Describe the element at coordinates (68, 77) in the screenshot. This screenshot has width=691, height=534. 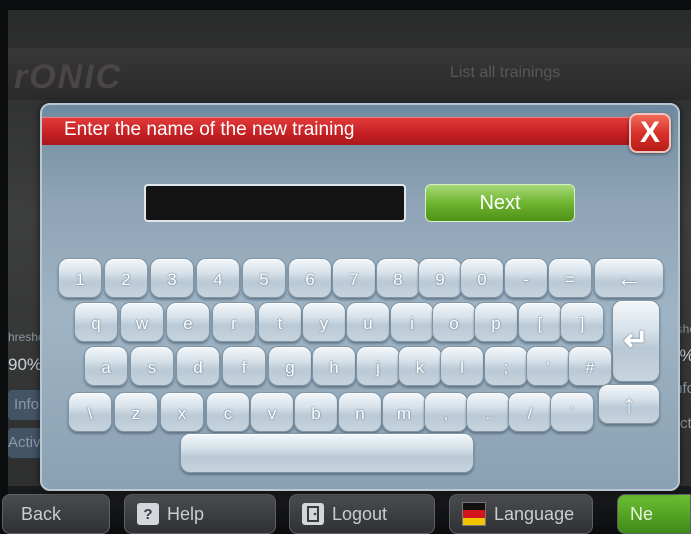
I see `background-brand: rONIC` at that location.